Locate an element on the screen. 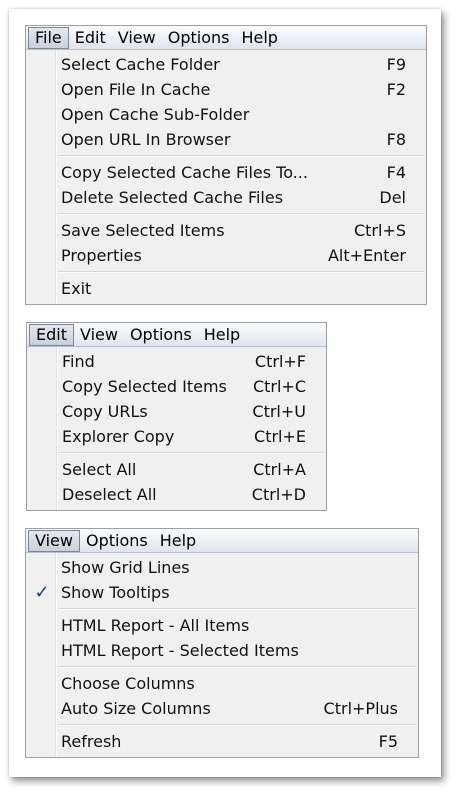  menu-item-select-all: Select All Ctrl+A is located at coordinates (176, 469).